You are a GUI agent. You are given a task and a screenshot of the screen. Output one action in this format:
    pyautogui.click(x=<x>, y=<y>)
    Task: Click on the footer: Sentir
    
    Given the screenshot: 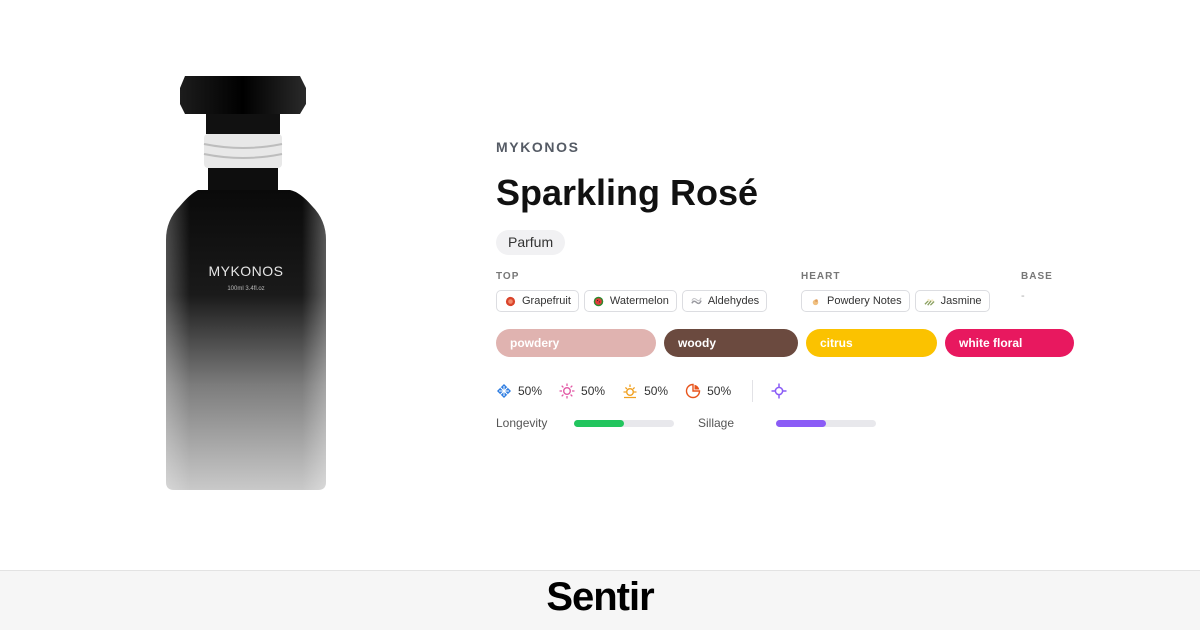 What is the action you would take?
    pyautogui.click(x=600, y=600)
    